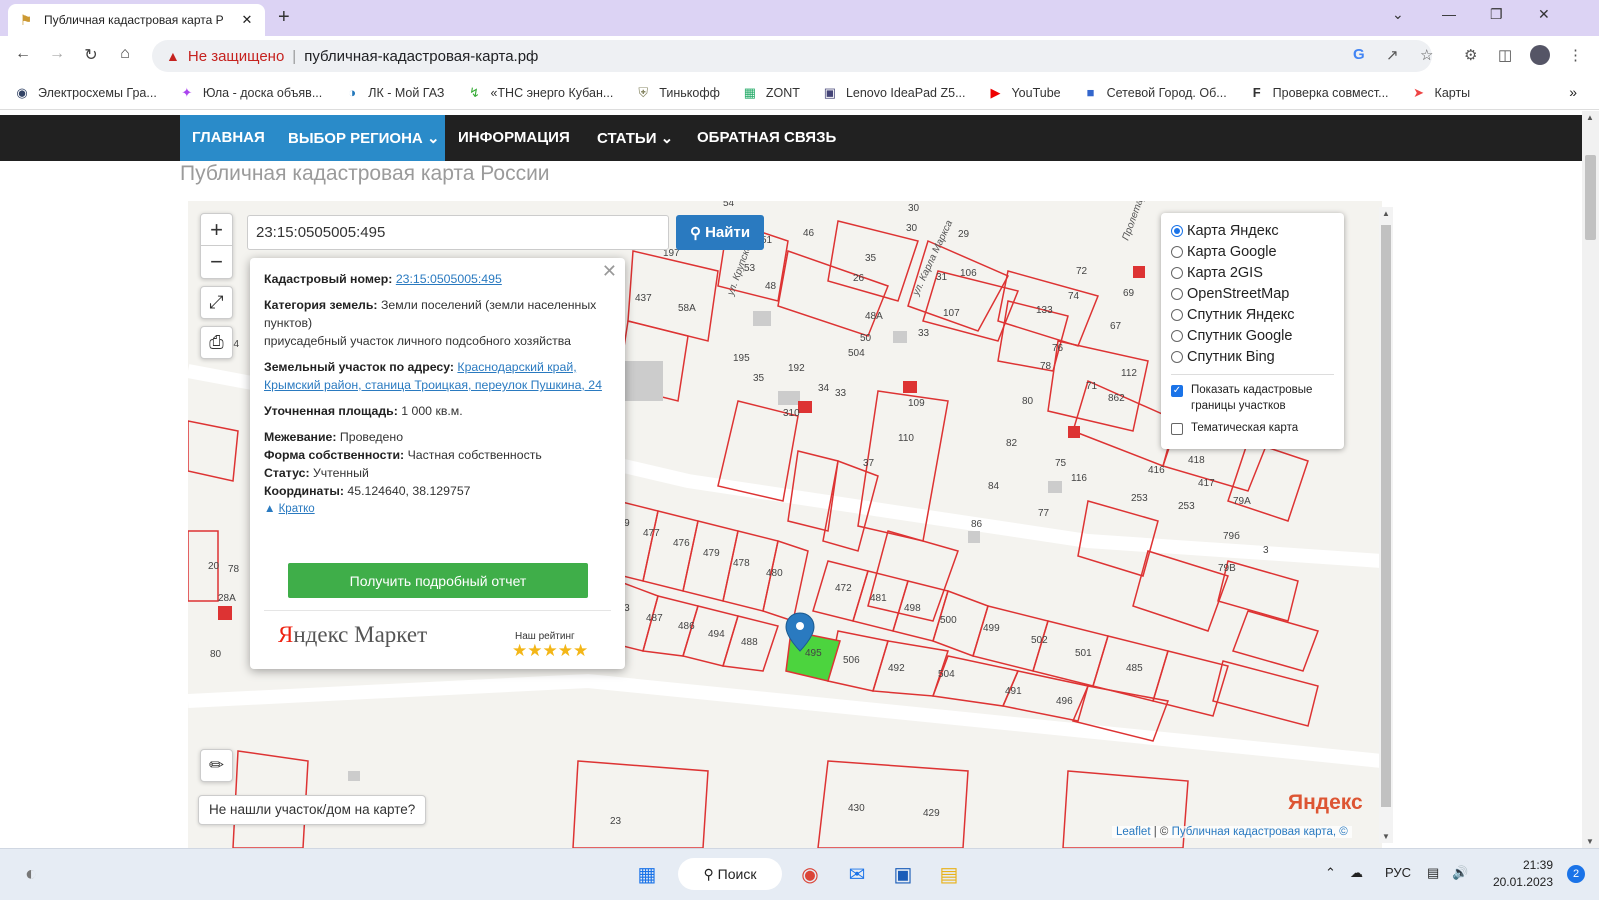  I want to click on cloud-icon: ☁, so click(1356, 873).